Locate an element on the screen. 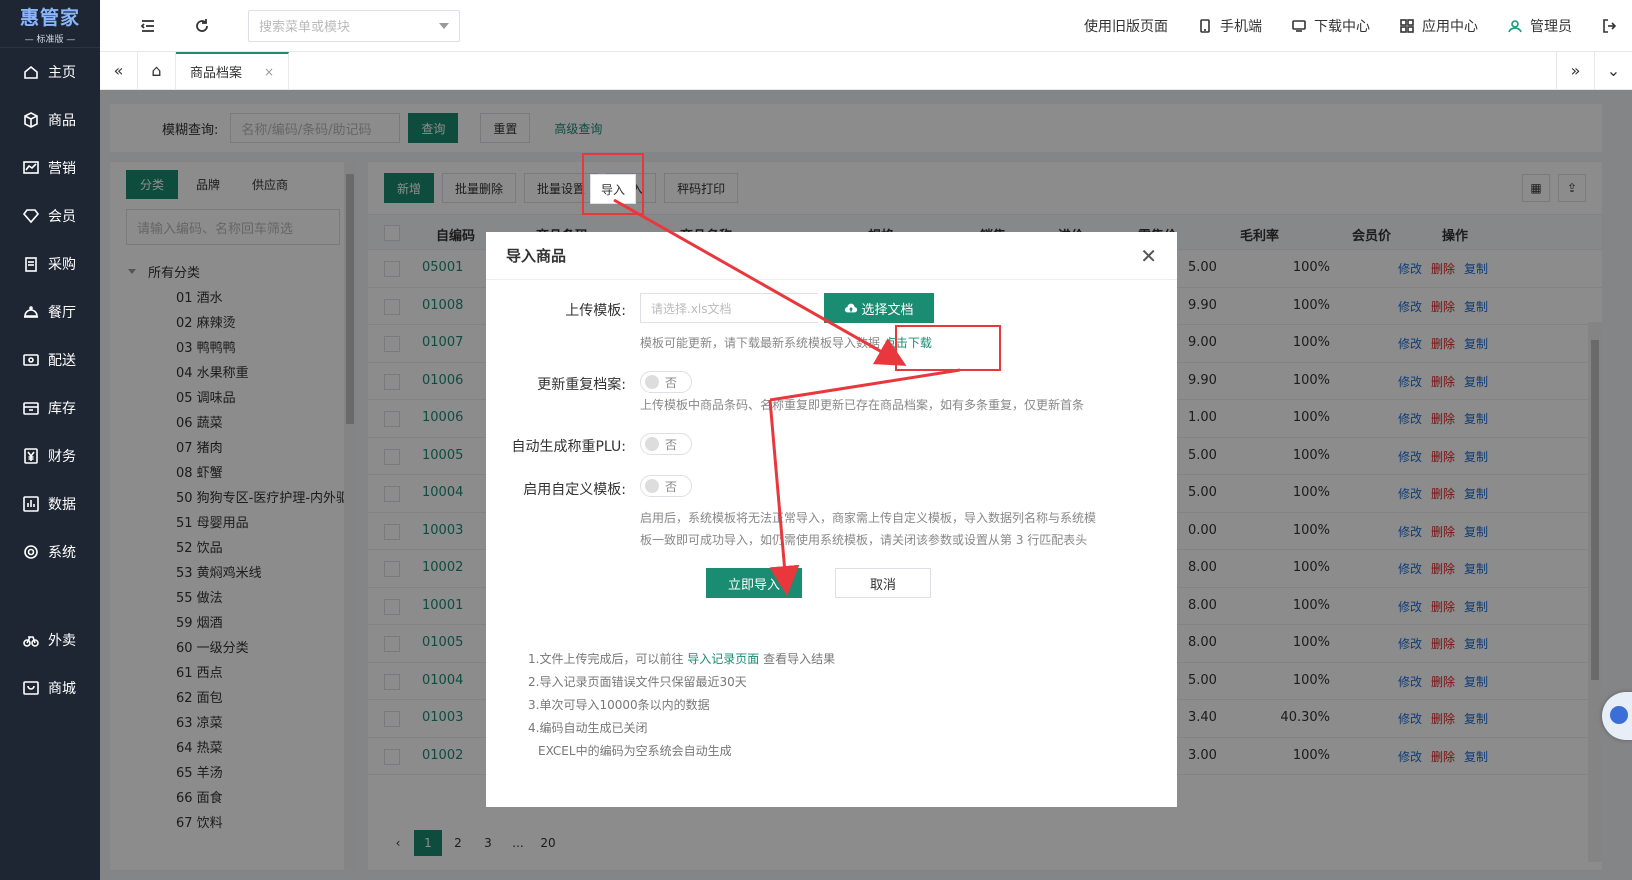  sidebar-item-5: 餐厅 is located at coordinates (50, 312).